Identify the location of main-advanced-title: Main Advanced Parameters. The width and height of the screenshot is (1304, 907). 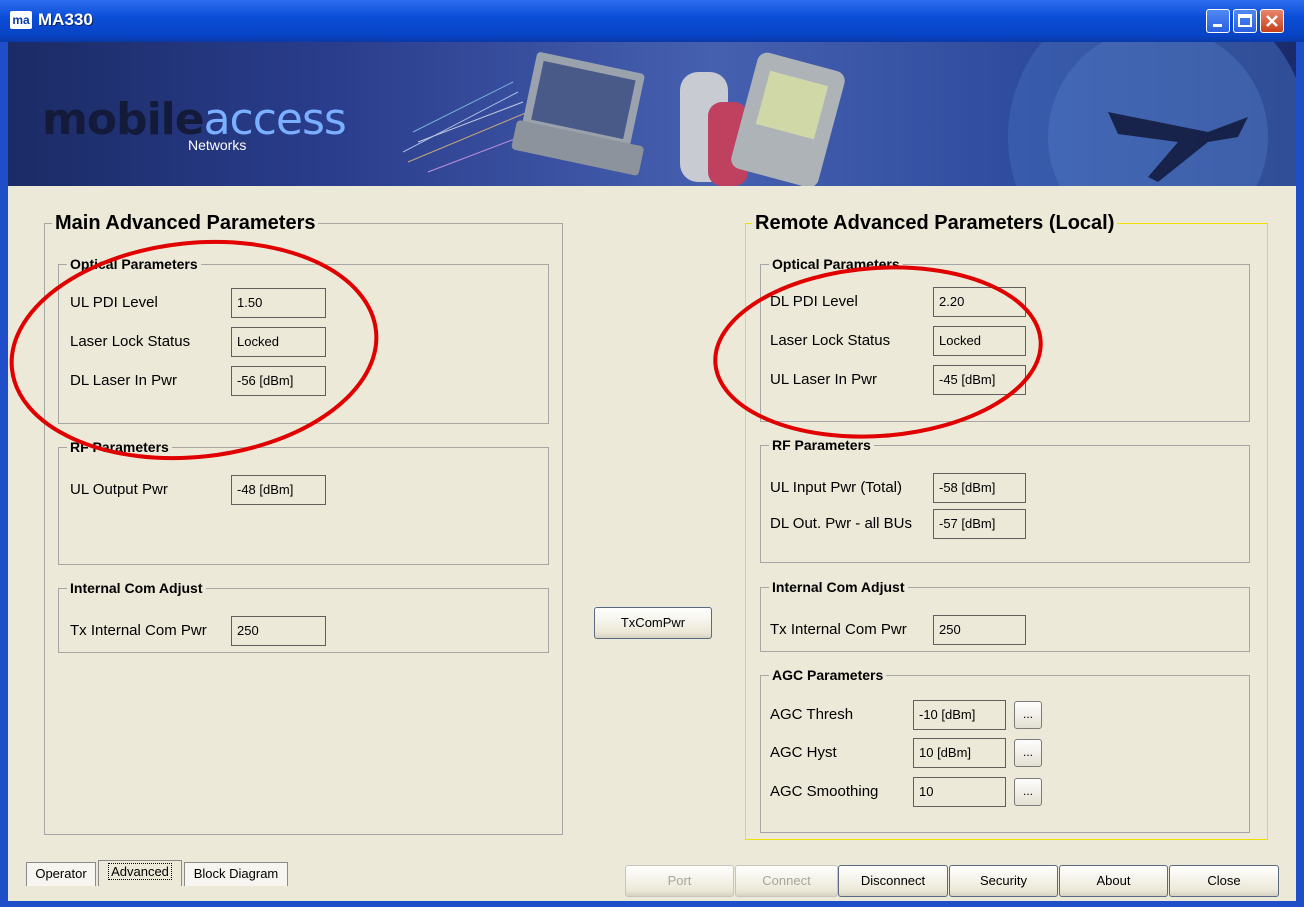
(185, 223).